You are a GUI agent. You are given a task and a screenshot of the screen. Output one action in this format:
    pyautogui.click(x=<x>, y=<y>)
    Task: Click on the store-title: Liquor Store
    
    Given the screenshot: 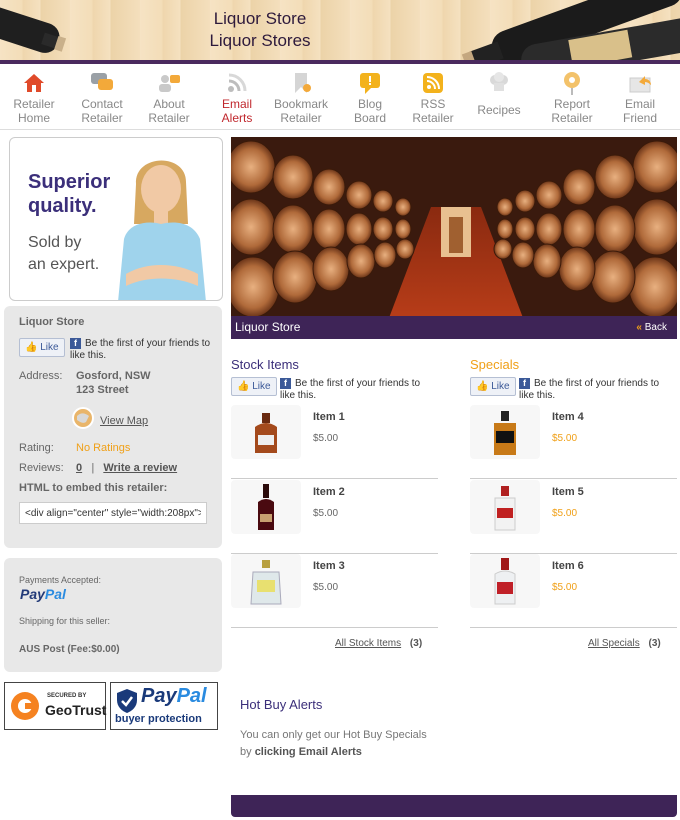 What is the action you would take?
    pyautogui.click(x=260, y=18)
    